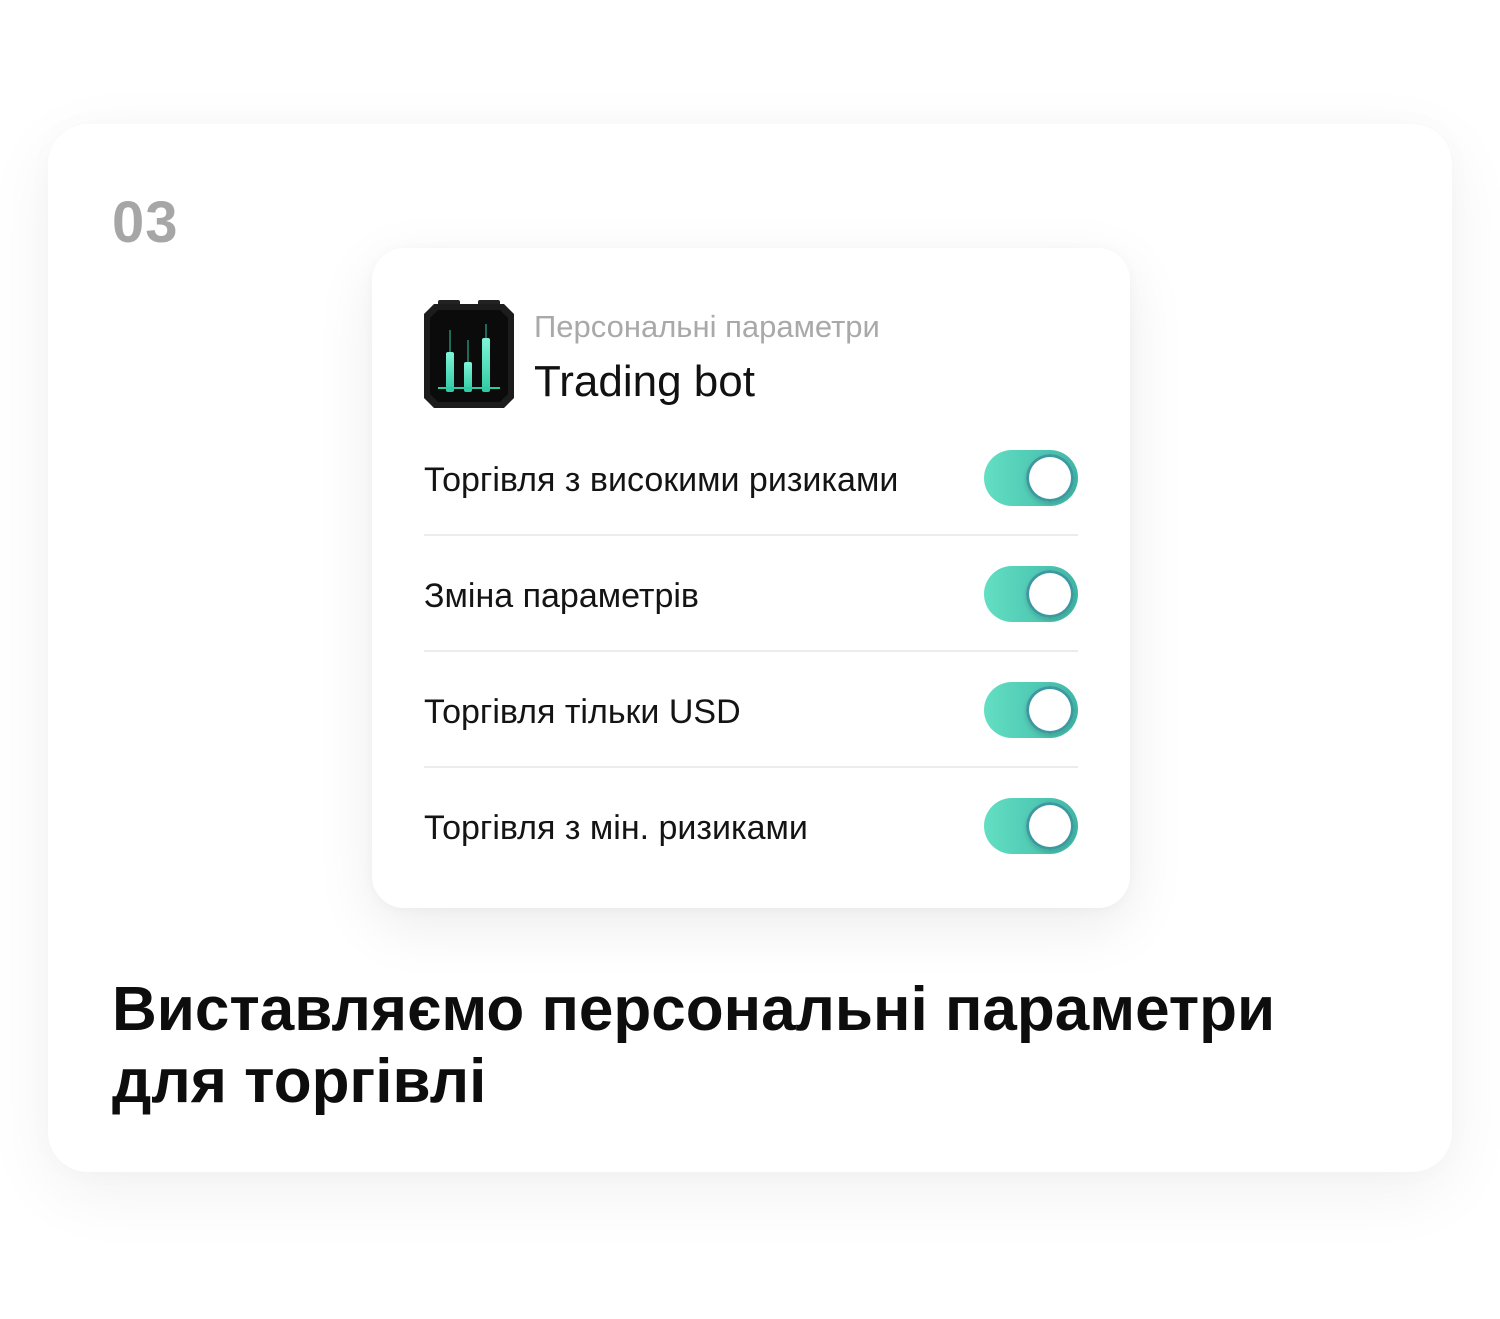  What do you see at coordinates (582, 712) in the screenshot?
I see `option-label: Торгівля тільки USD` at bounding box center [582, 712].